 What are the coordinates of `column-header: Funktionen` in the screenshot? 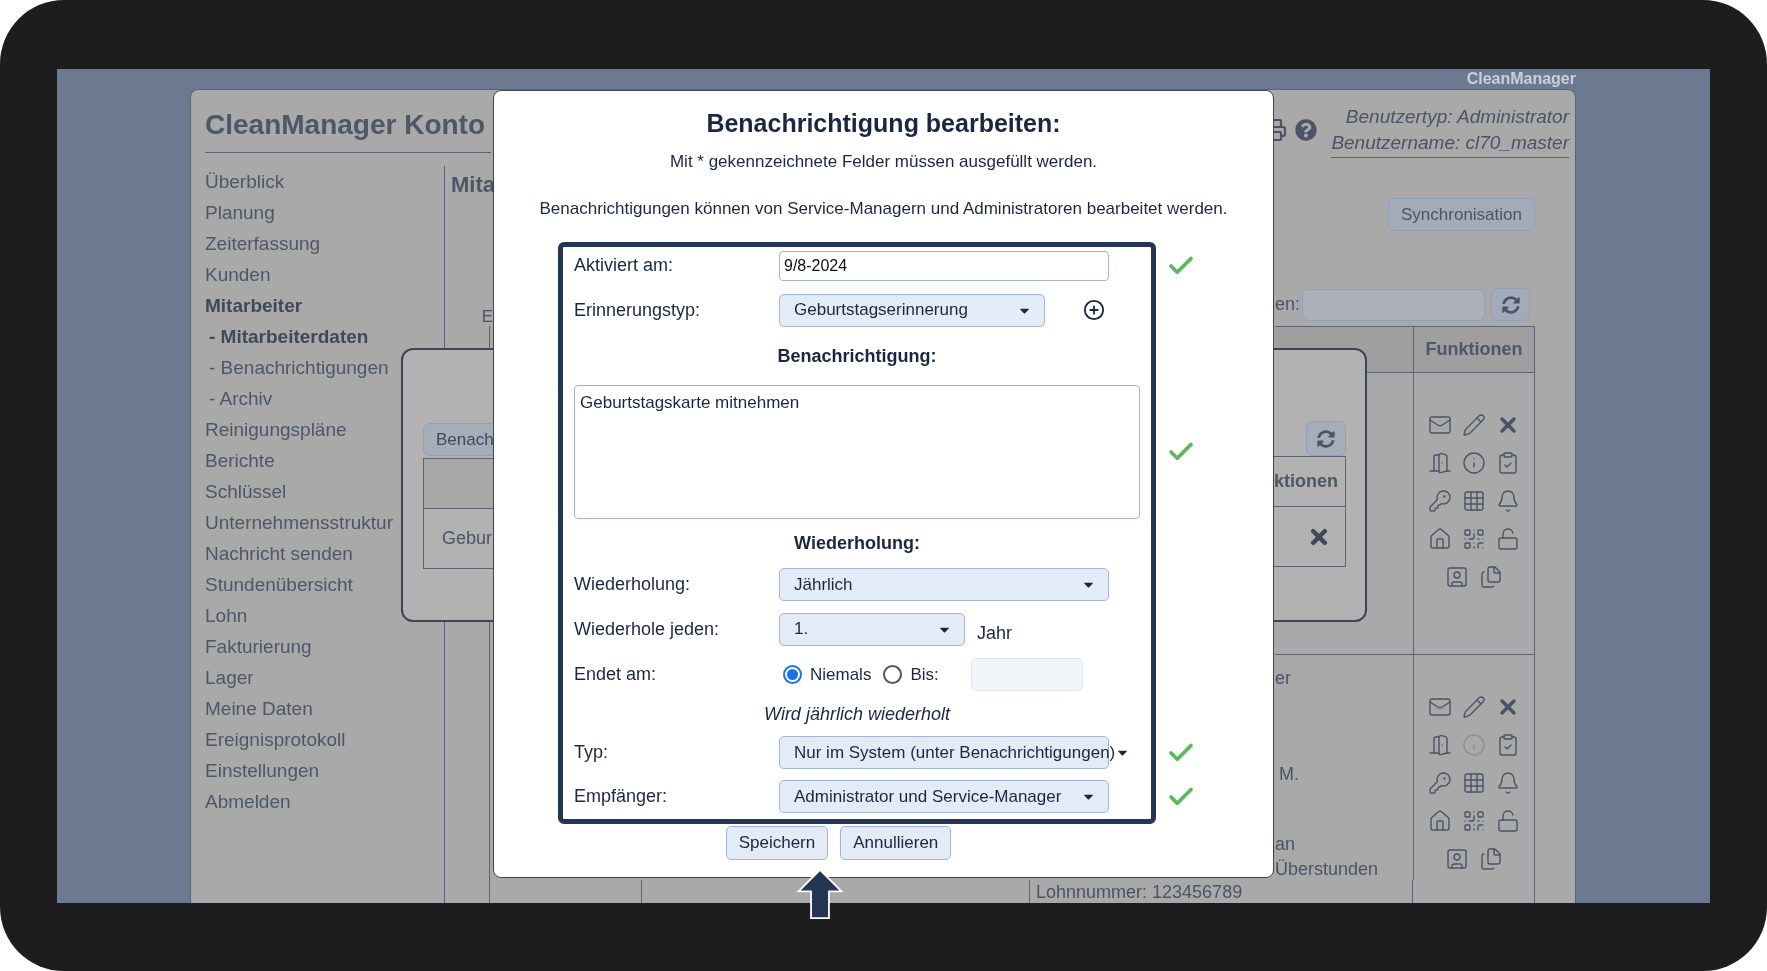 It's located at (1474, 349).